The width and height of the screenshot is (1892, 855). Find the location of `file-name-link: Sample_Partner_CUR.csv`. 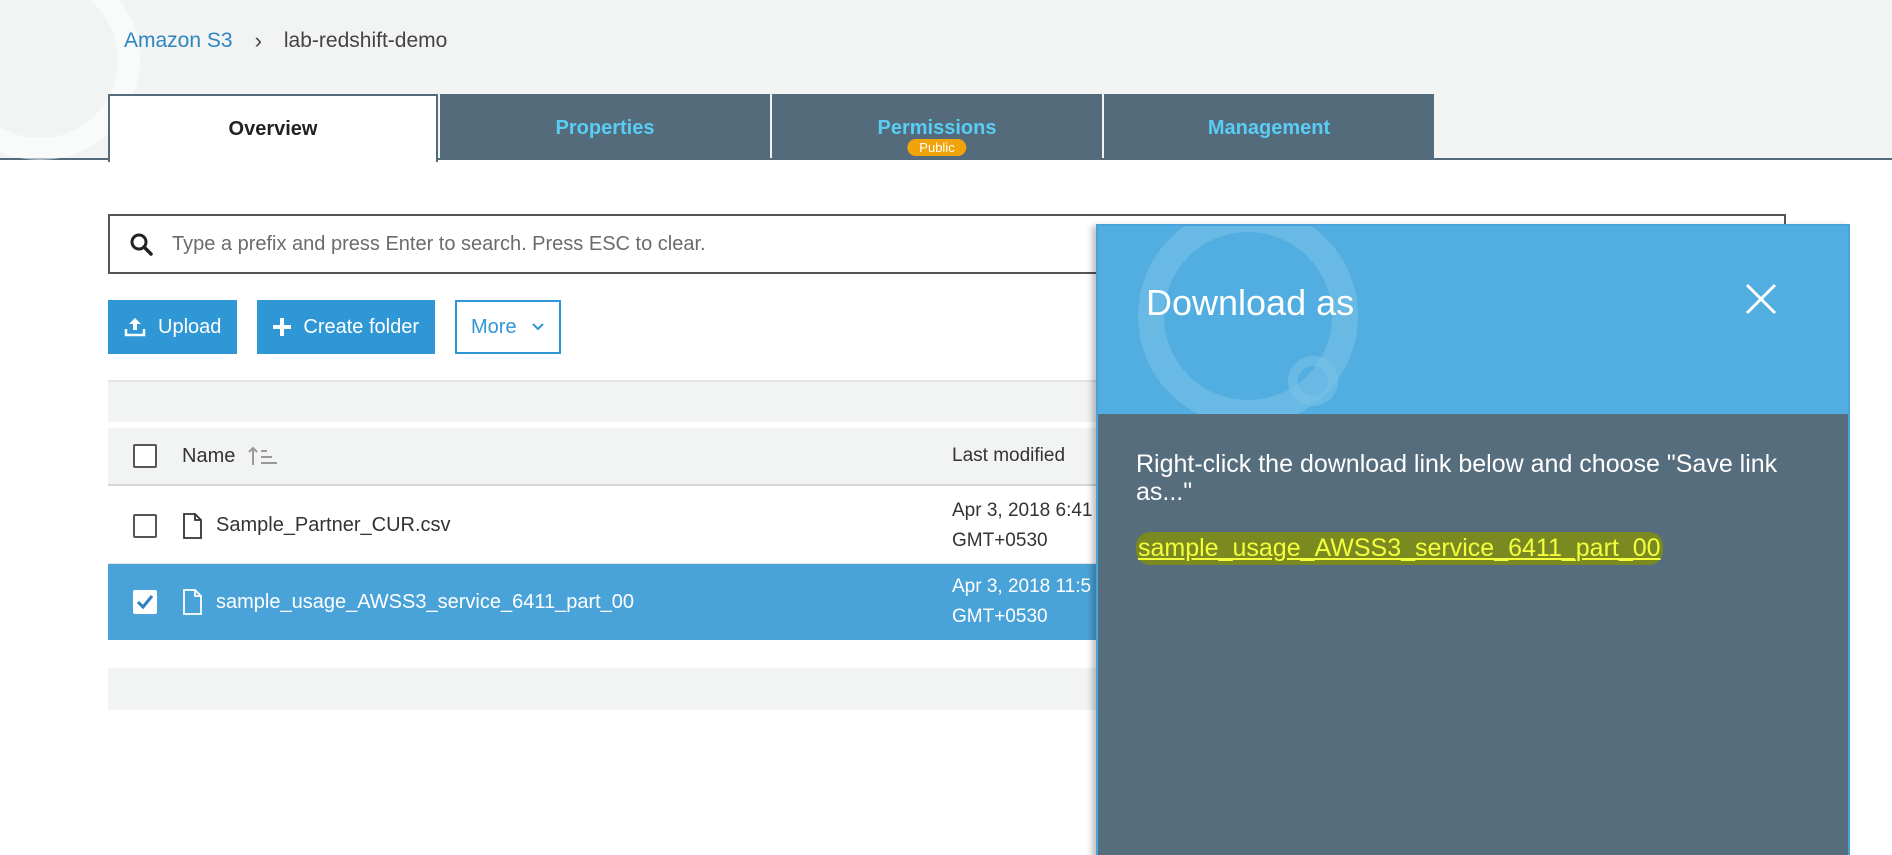

file-name-link: Sample_Partner_CUR.csv is located at coordinates (333, 525).